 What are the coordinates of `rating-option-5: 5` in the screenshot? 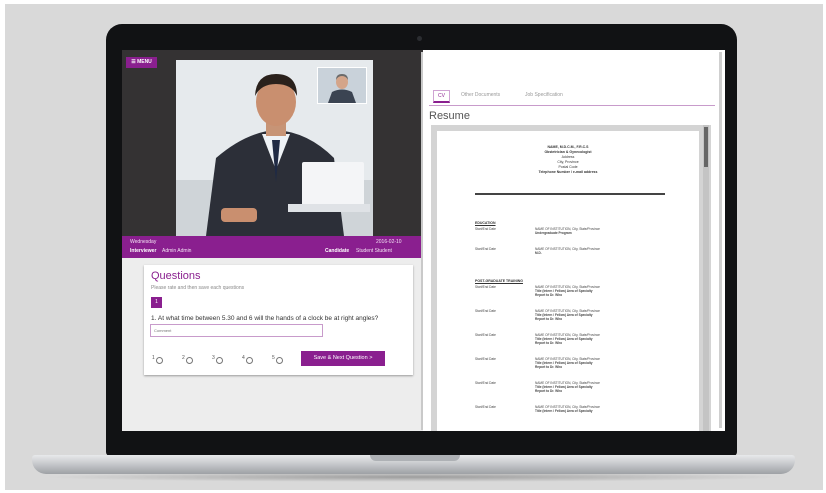 It's located at (277, 359).